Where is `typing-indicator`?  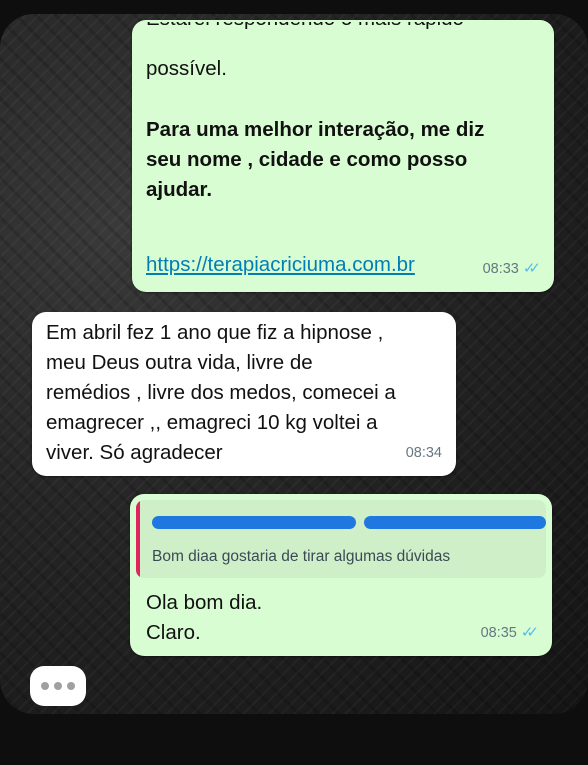 typing-indicator is located at coordinates (58, 686).